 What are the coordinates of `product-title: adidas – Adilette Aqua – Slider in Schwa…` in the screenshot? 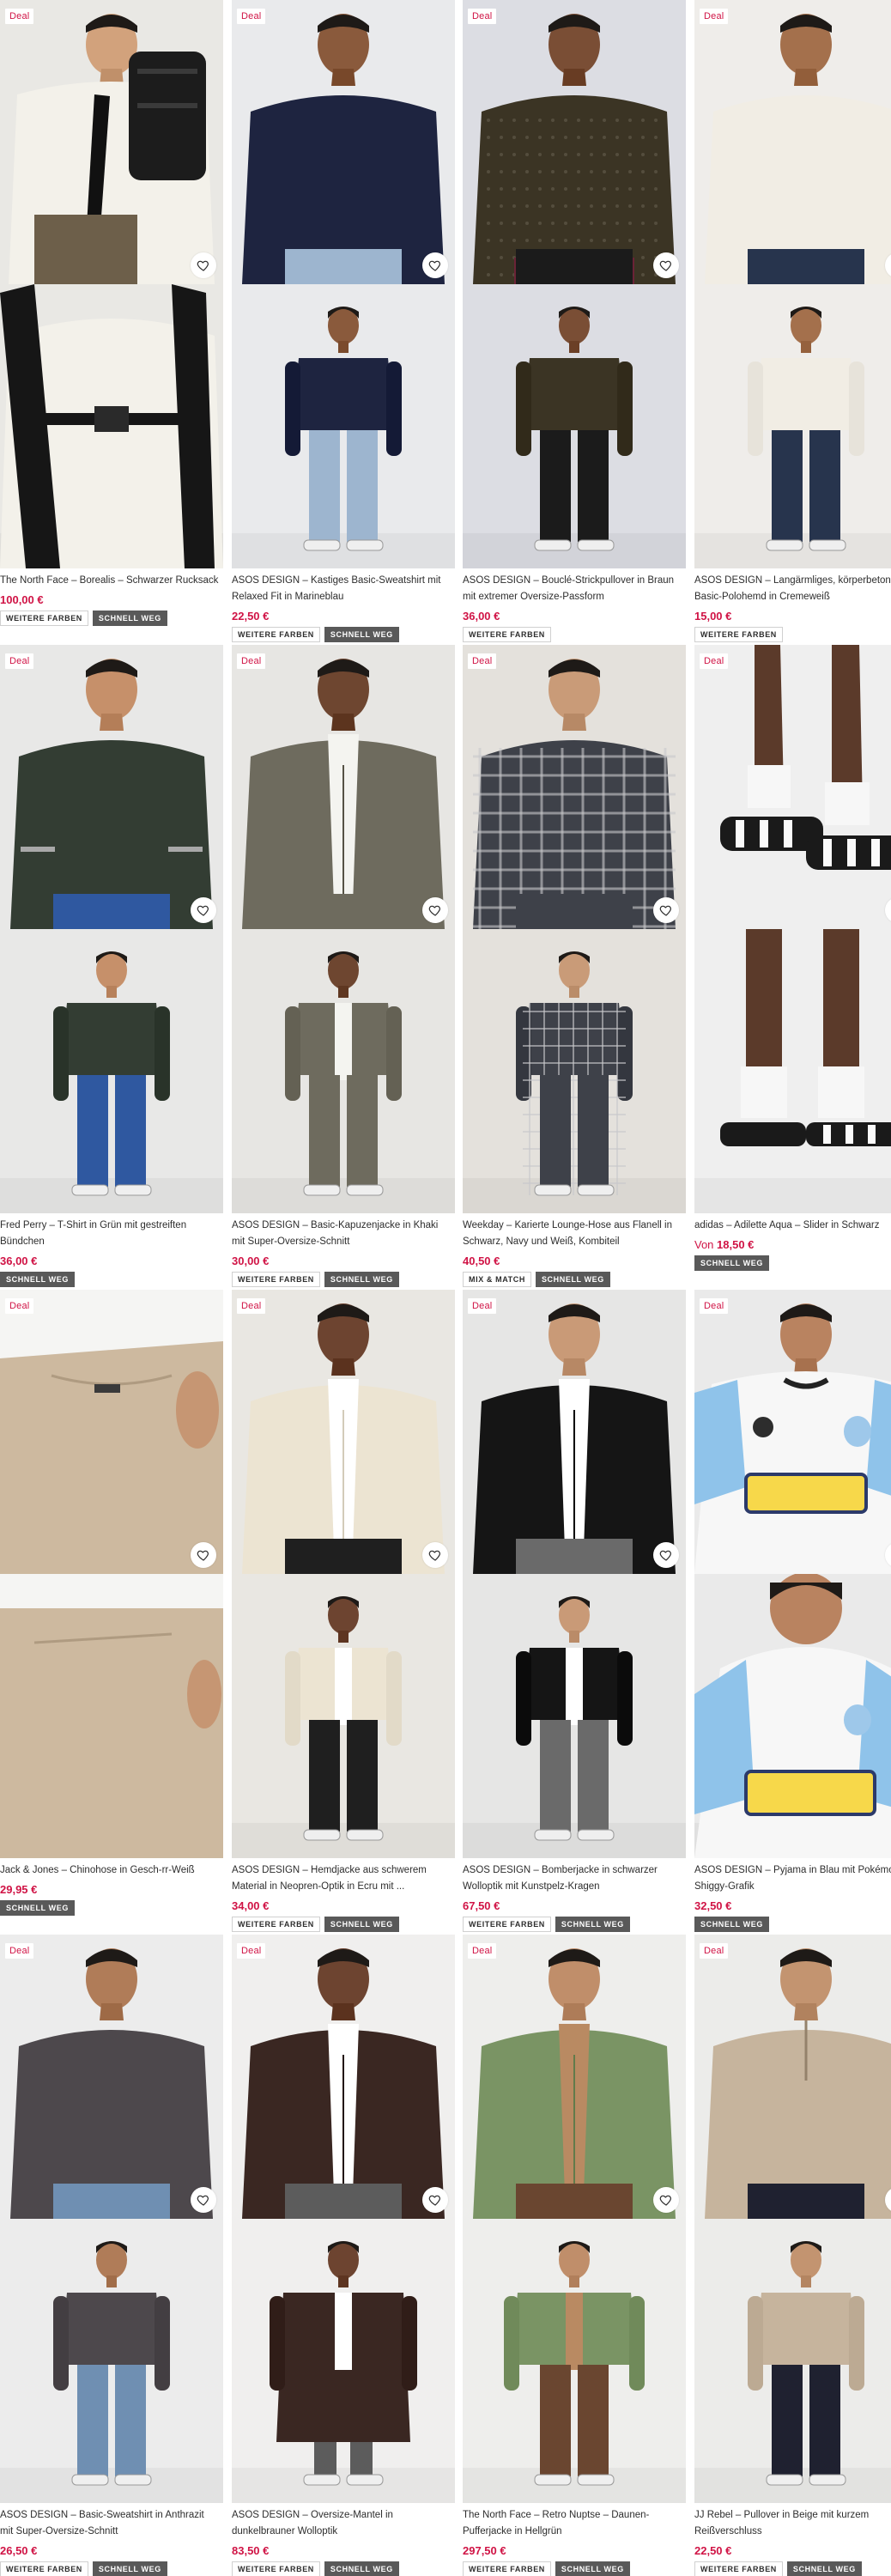 It's located at (793, 1226).